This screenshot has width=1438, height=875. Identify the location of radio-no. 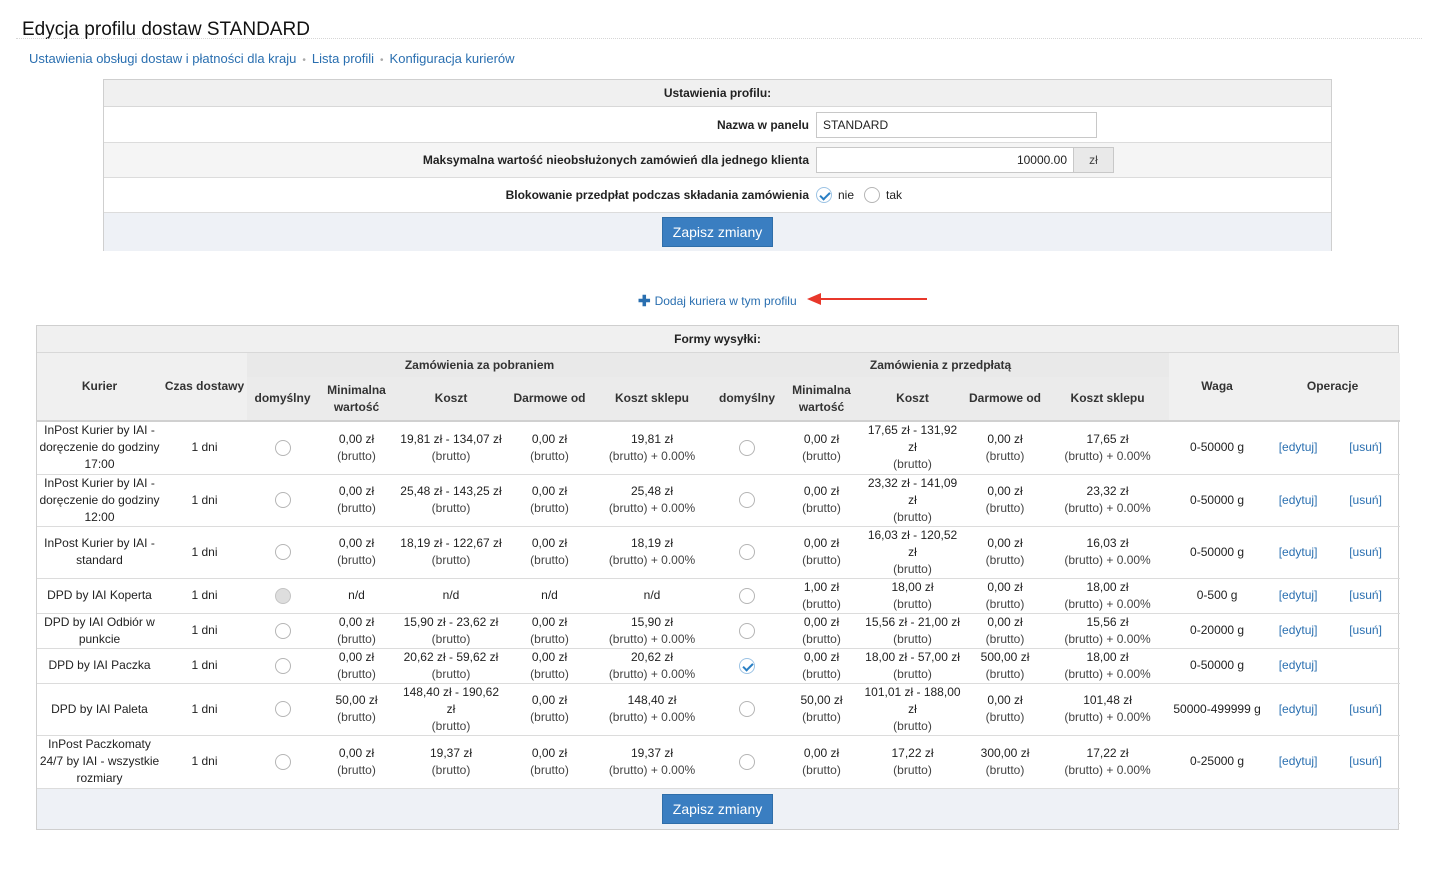
(824, 195).